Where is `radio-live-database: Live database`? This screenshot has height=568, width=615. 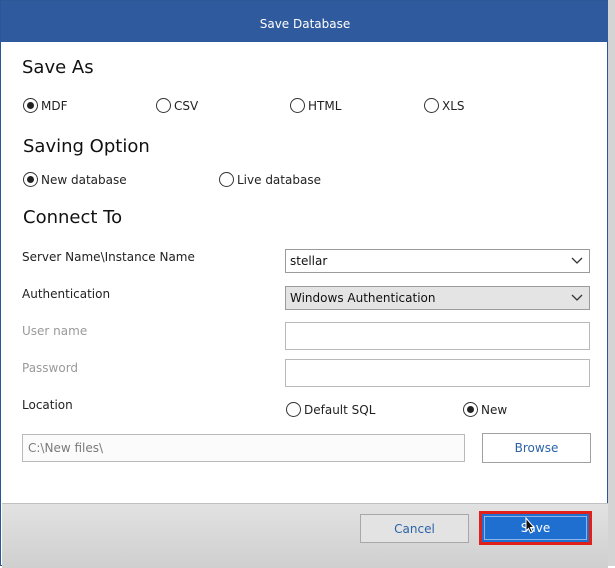 radio-live-database: Live database is located at coordinates (270, 179).